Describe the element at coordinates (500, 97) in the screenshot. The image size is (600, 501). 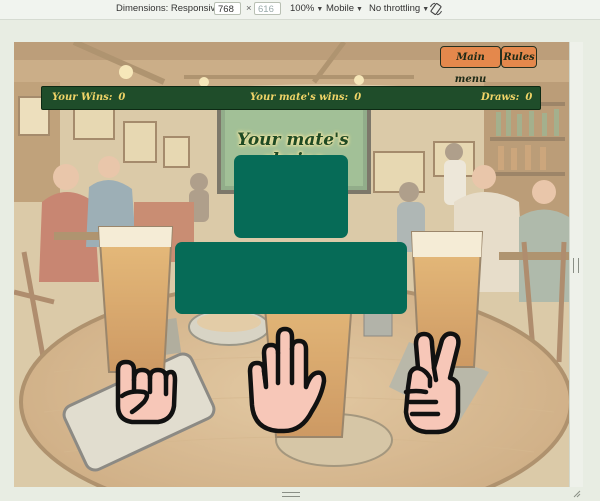
I see `draws-label: Draws:` at that location.